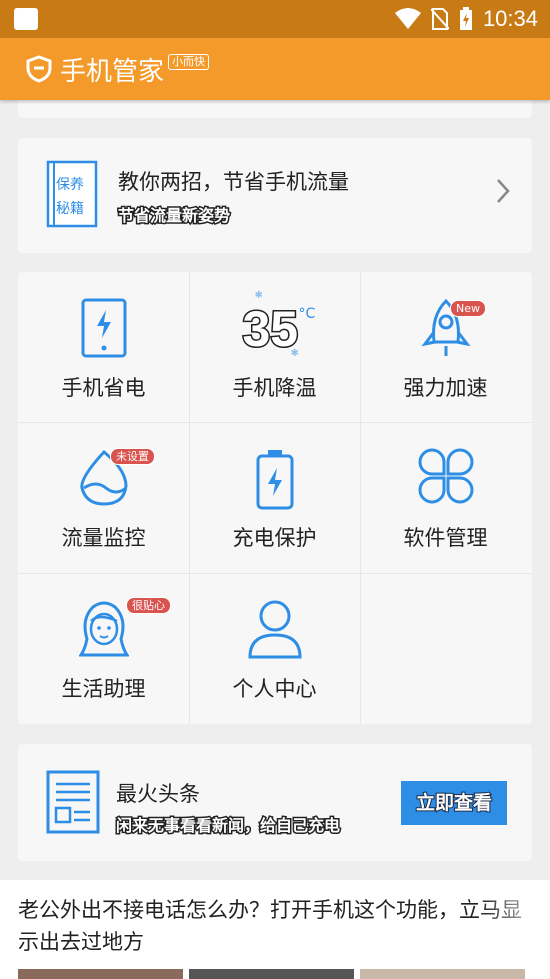  What do you see at coordinates (73, 802) in the screenshot?
I see `news-document-icon` at bounding box center [73, 802].